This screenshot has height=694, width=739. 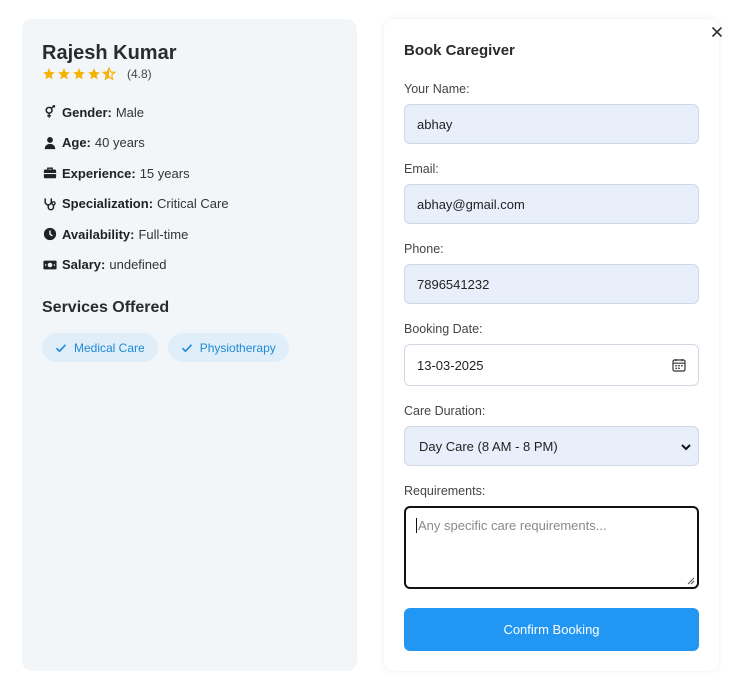 I want to click on gender-icon, so click(x=50, y=112).